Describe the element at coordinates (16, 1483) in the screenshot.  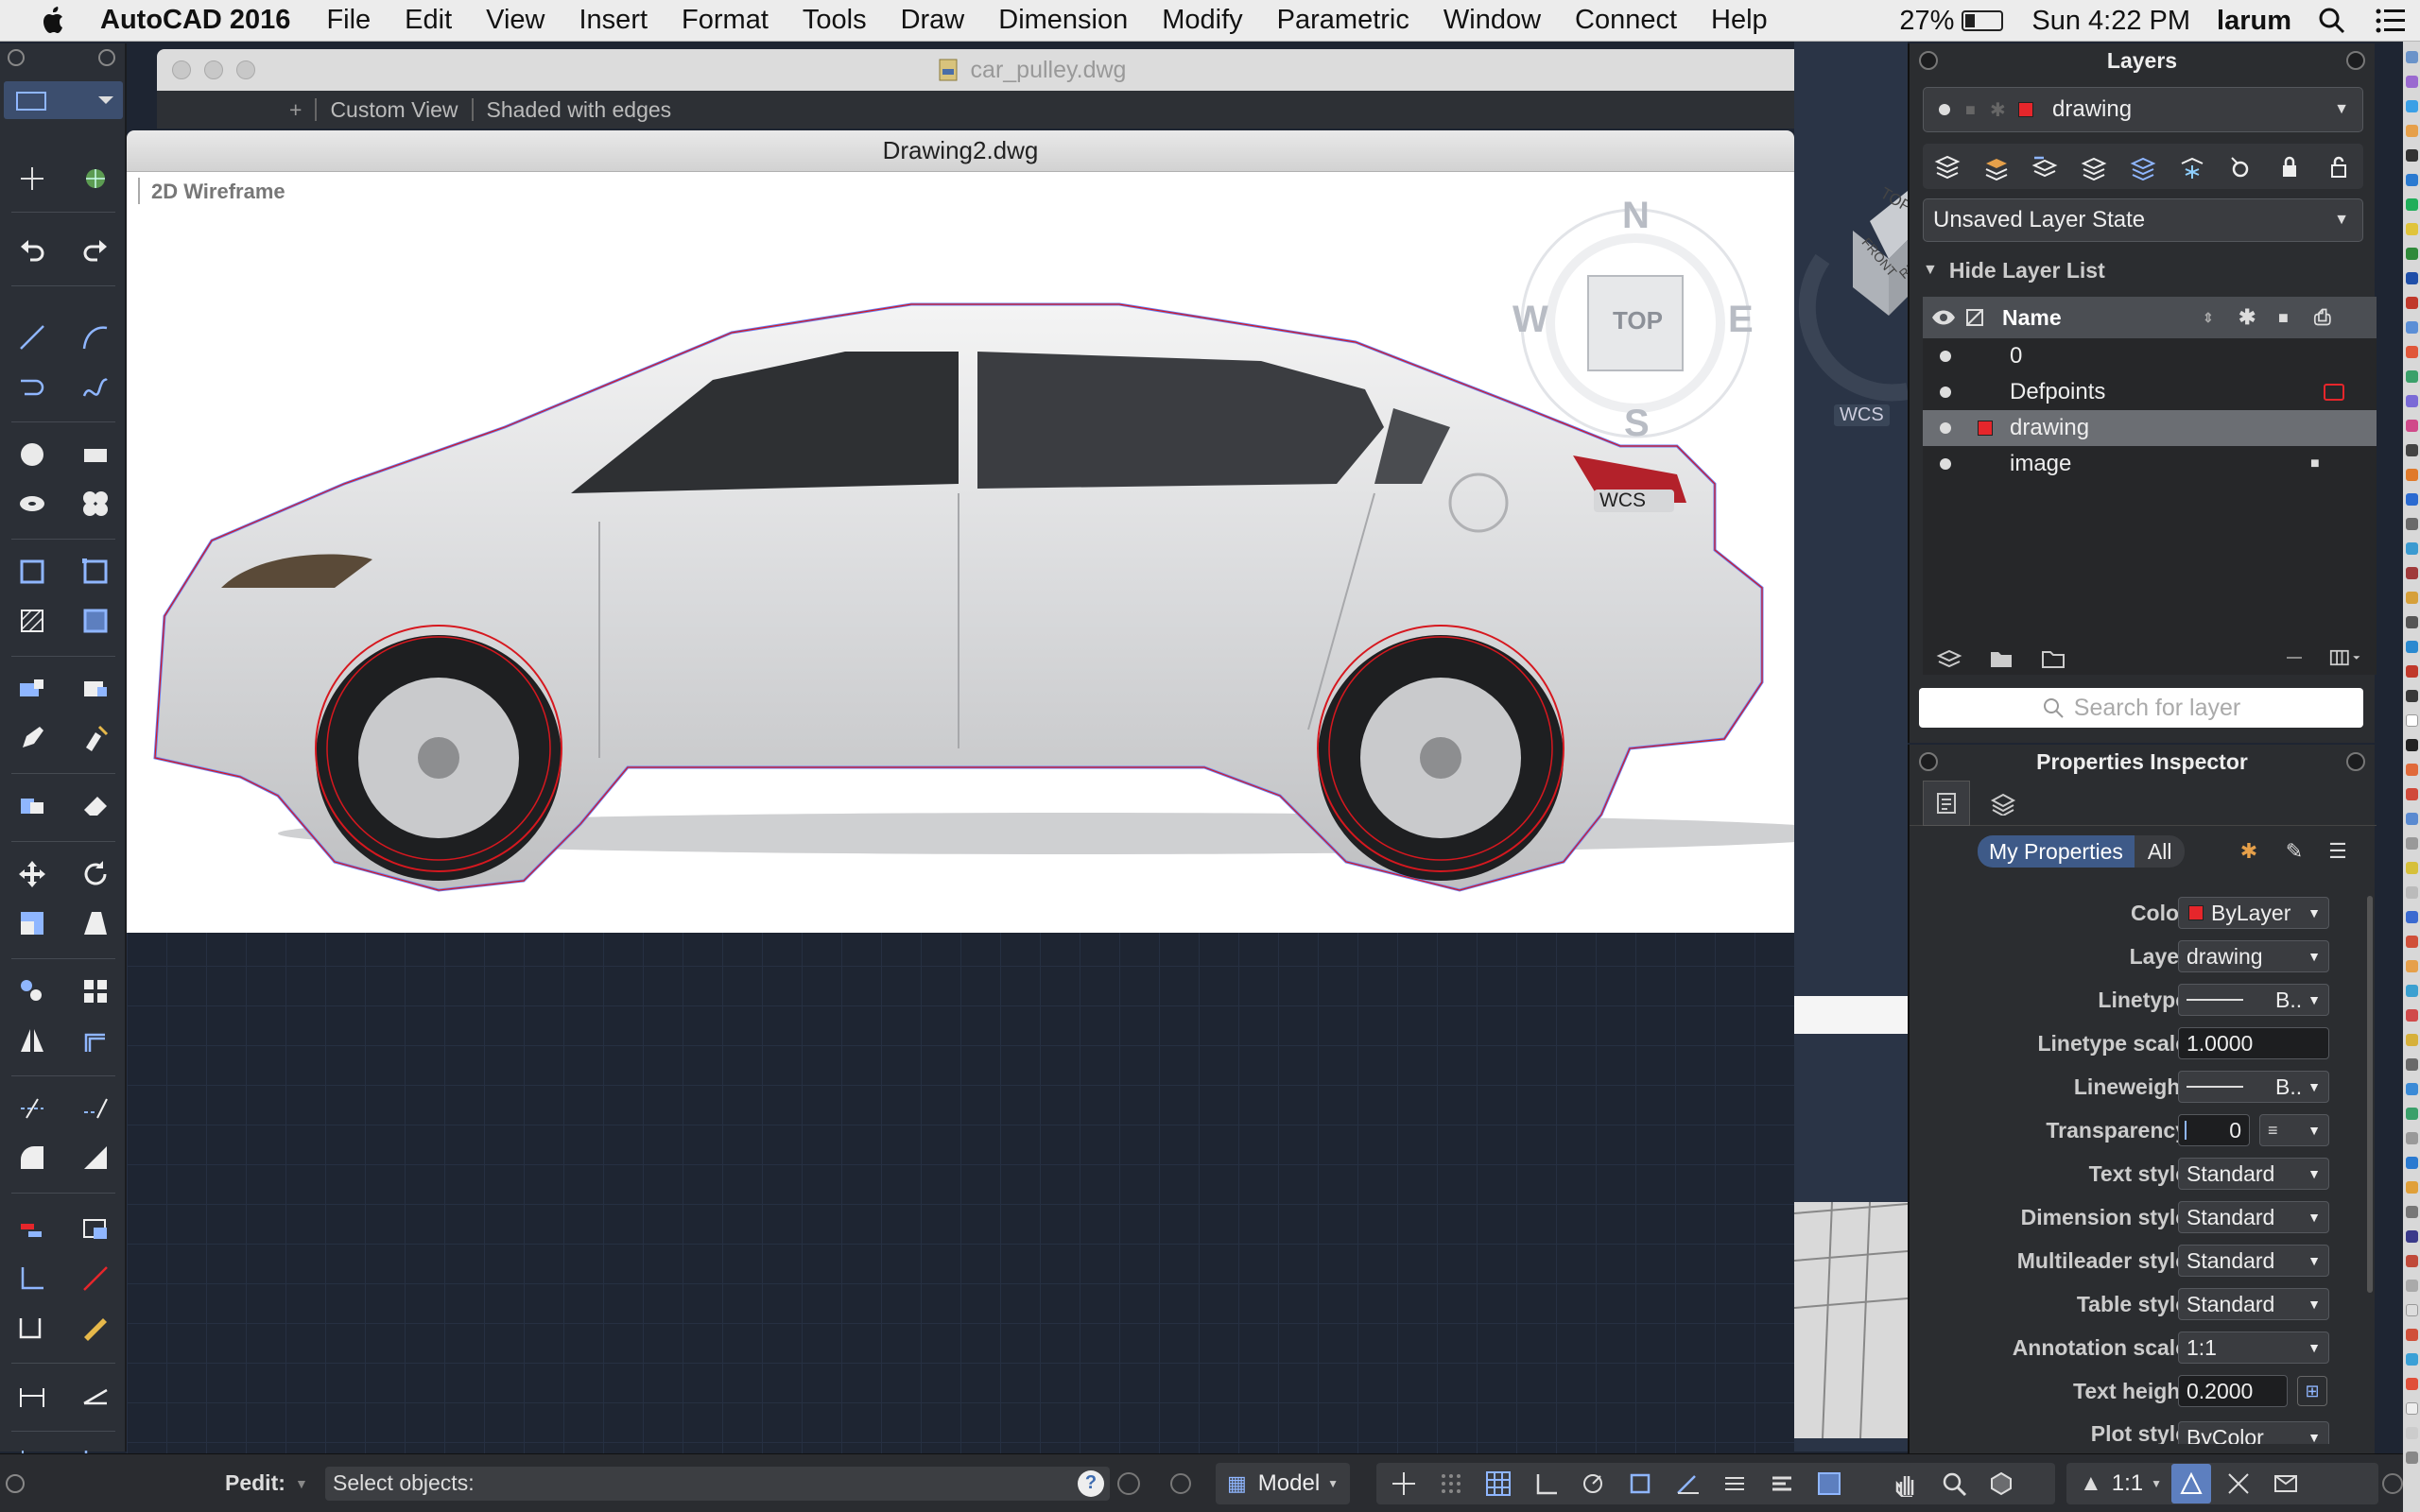
I see `command-close-icon` at that location.